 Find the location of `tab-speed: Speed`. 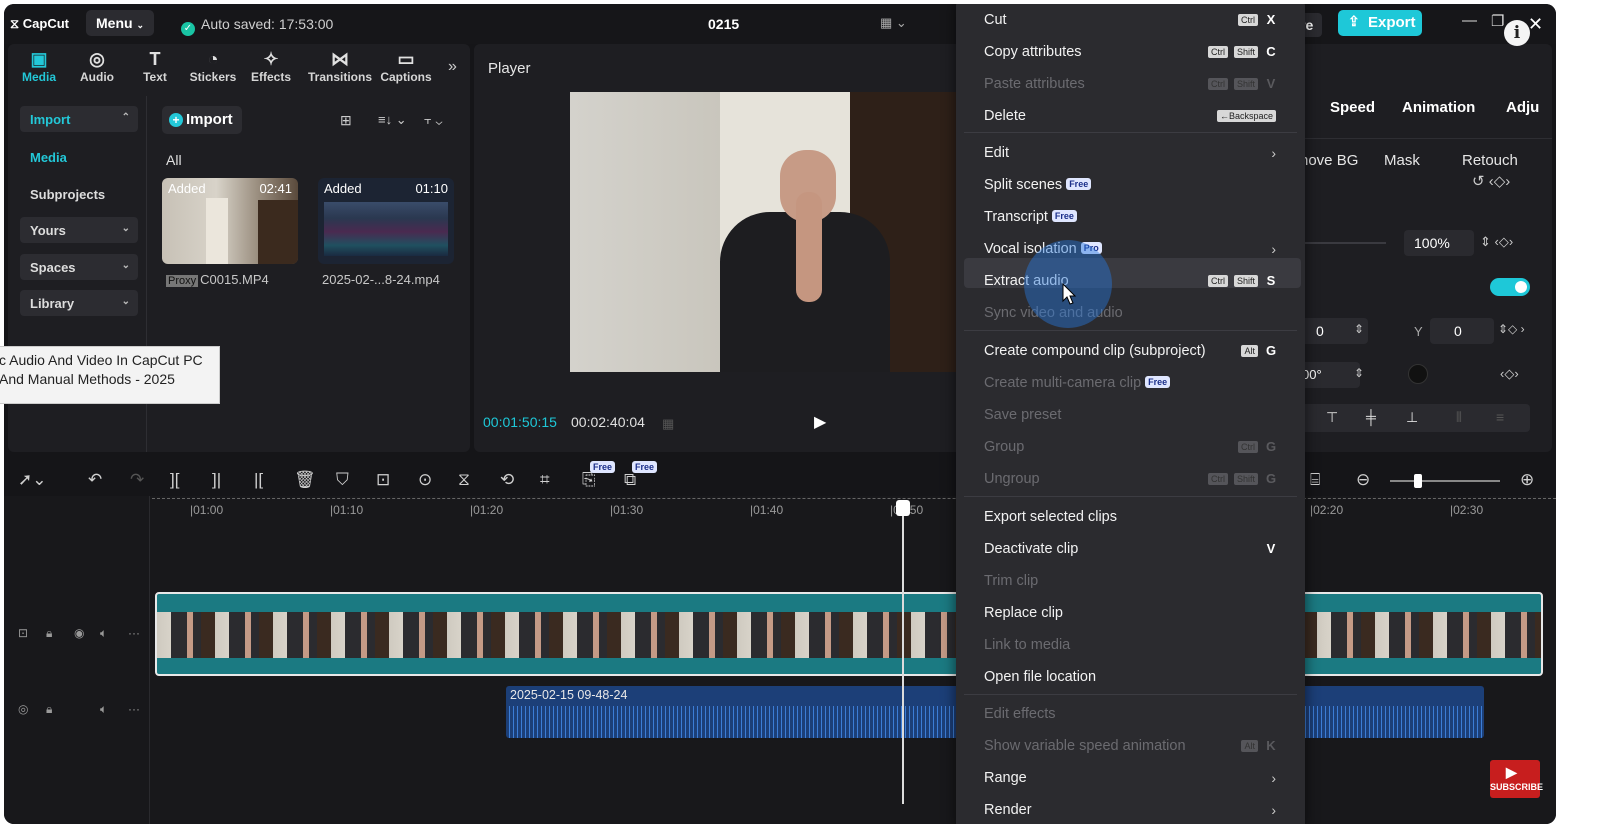

tab-speed: Speed is located at coordinates (1352, 107).